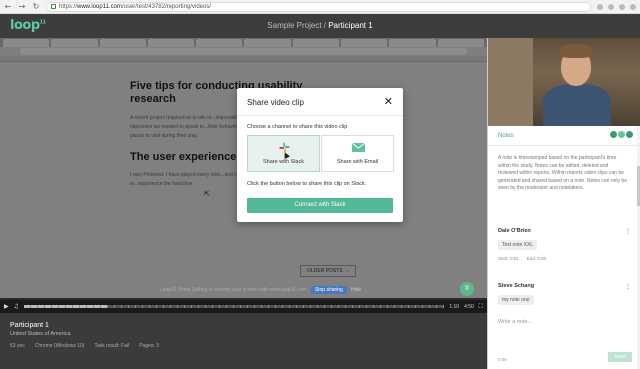  I want to click on modal-title: Share video clip, so click(275, 102).